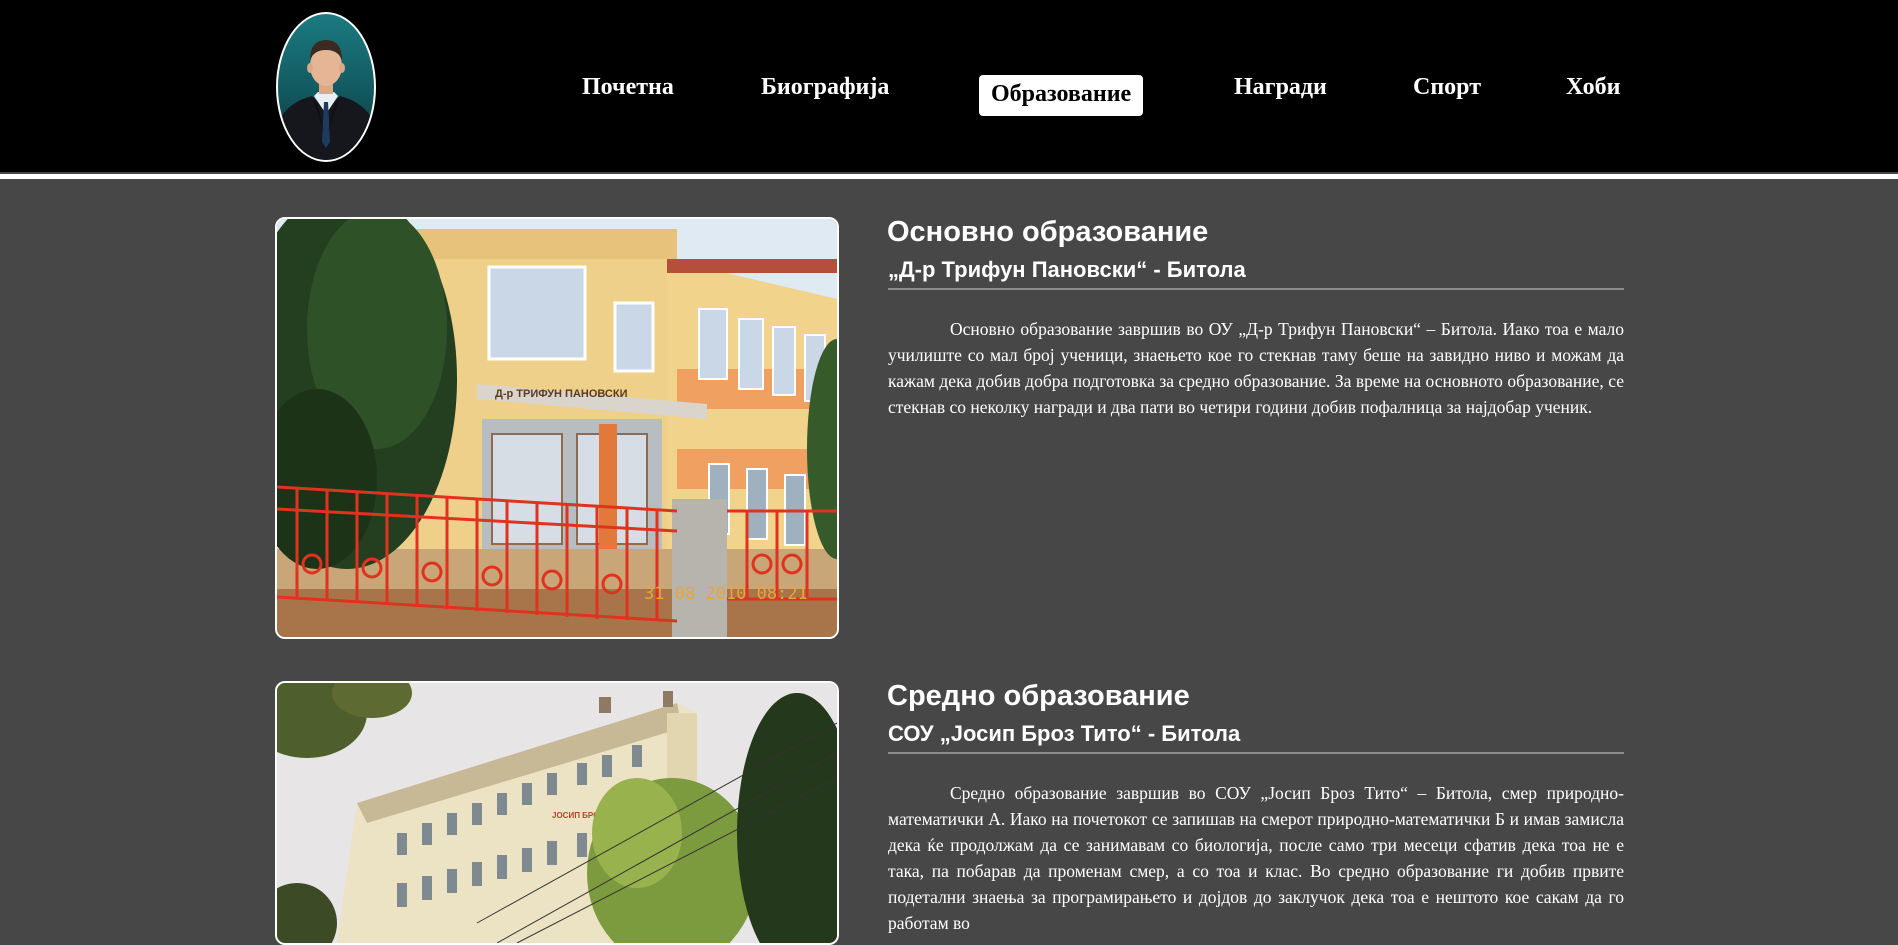 The width and height of the screenshot is (1898, 945). Describe the element at coordinates (628, 87) in the screenshot. I see `nav-home: Почетна` at that location.